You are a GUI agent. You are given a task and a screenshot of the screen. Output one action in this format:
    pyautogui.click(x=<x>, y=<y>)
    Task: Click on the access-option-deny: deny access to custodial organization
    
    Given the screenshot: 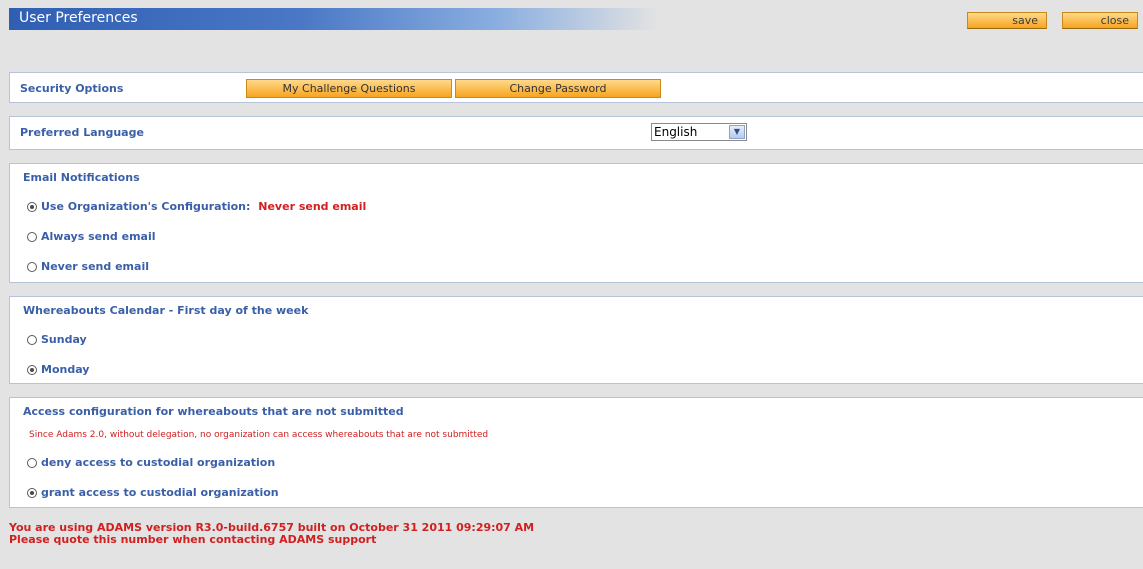 What is the action you would take?
    pyautogui.click(x=151, y=462)
    